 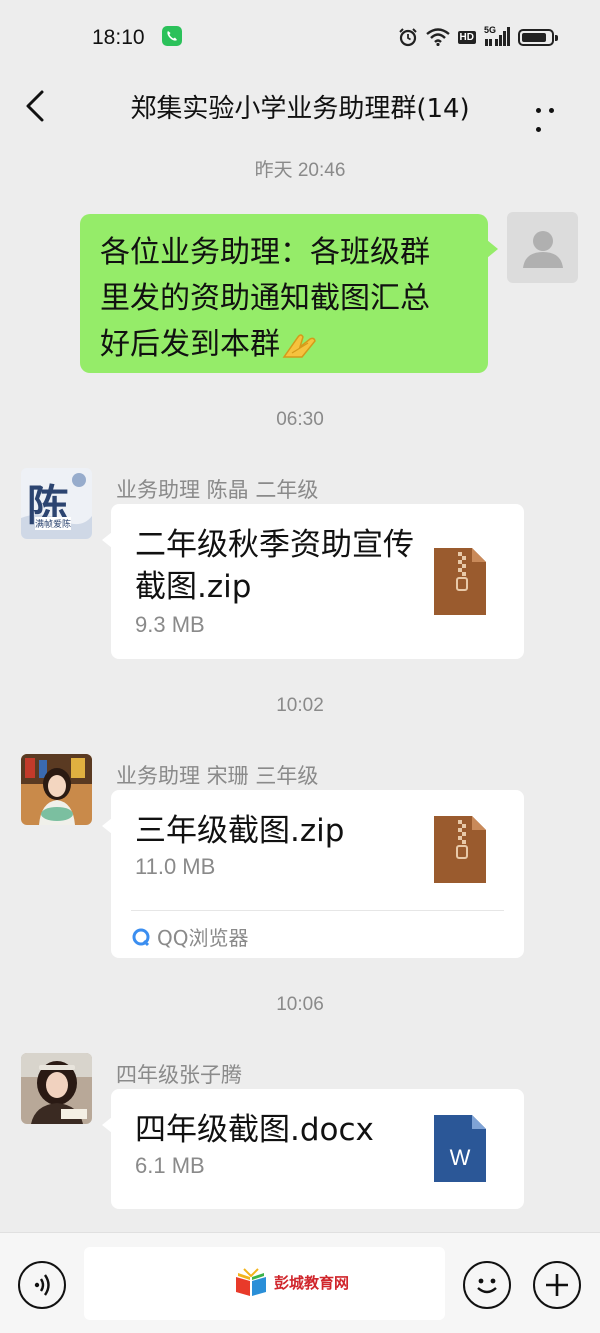 What do you see at coordinates (407, 37) in the screenshot?
I see `alarm-icon` at bounding box center [407, 37].